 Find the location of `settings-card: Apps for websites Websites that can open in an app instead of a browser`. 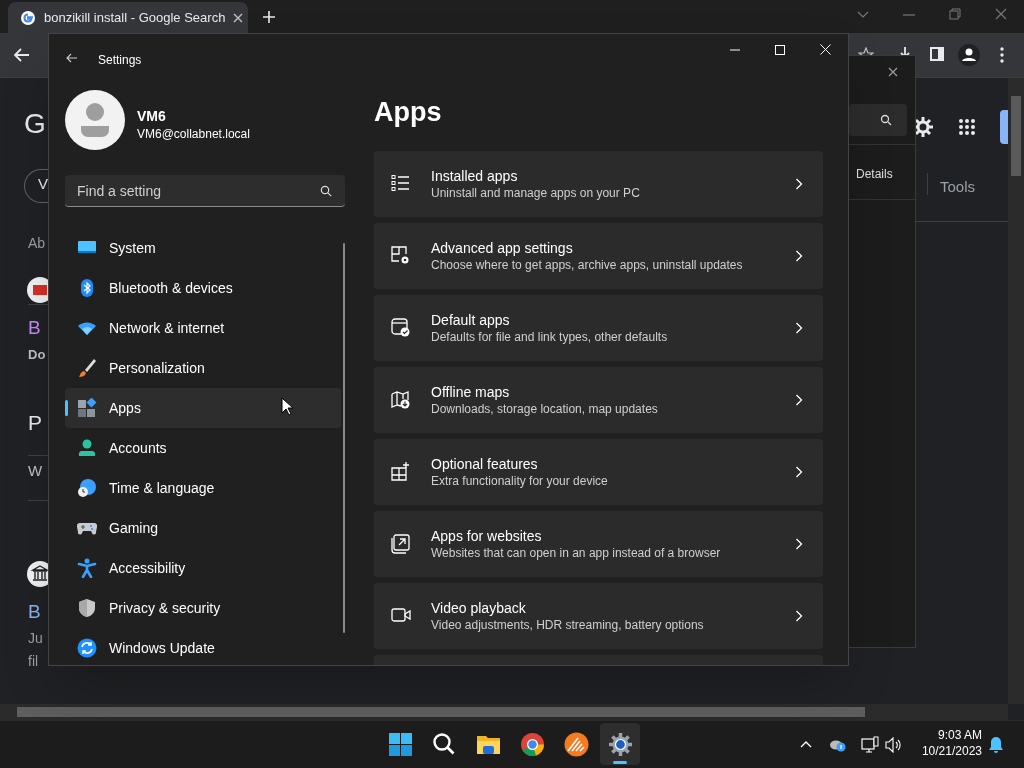

settings-card: Apps for websites Websites that can open in an app instead of a browser is located at coordinates (598, 544).